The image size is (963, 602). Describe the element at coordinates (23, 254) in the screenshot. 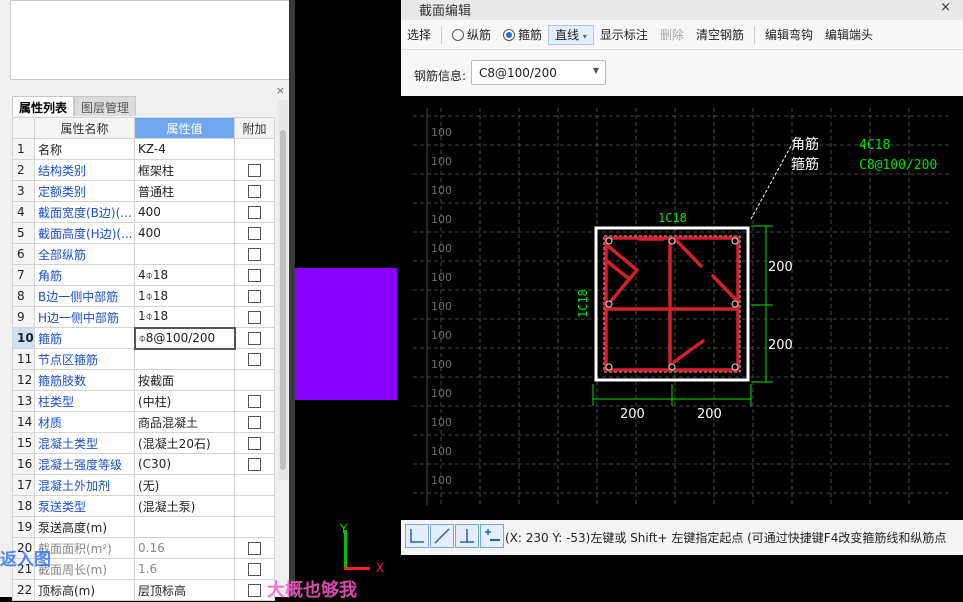

I see `row-index: 6` at that location.